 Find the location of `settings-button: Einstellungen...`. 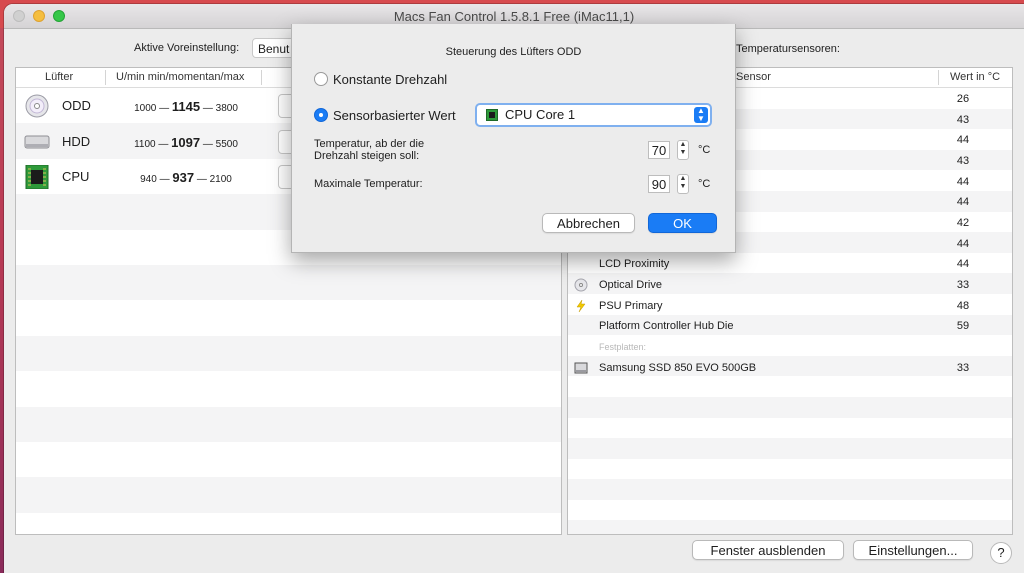

settings-button: Einstellungen... is located at coordinates (913, 550).